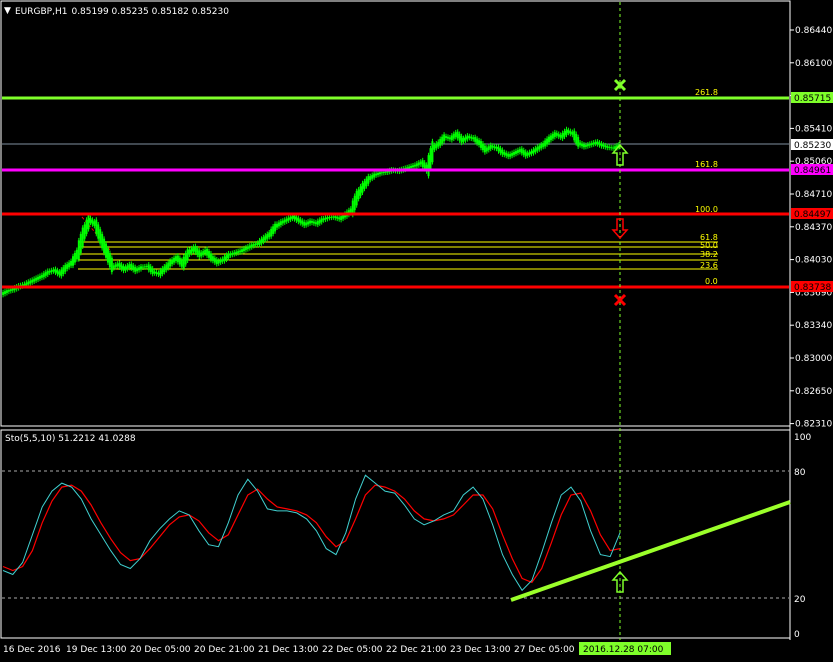 This screenshot has width=833, height=662. I want to click on svg-text: 16 Dec 2016, so click(32, 650).